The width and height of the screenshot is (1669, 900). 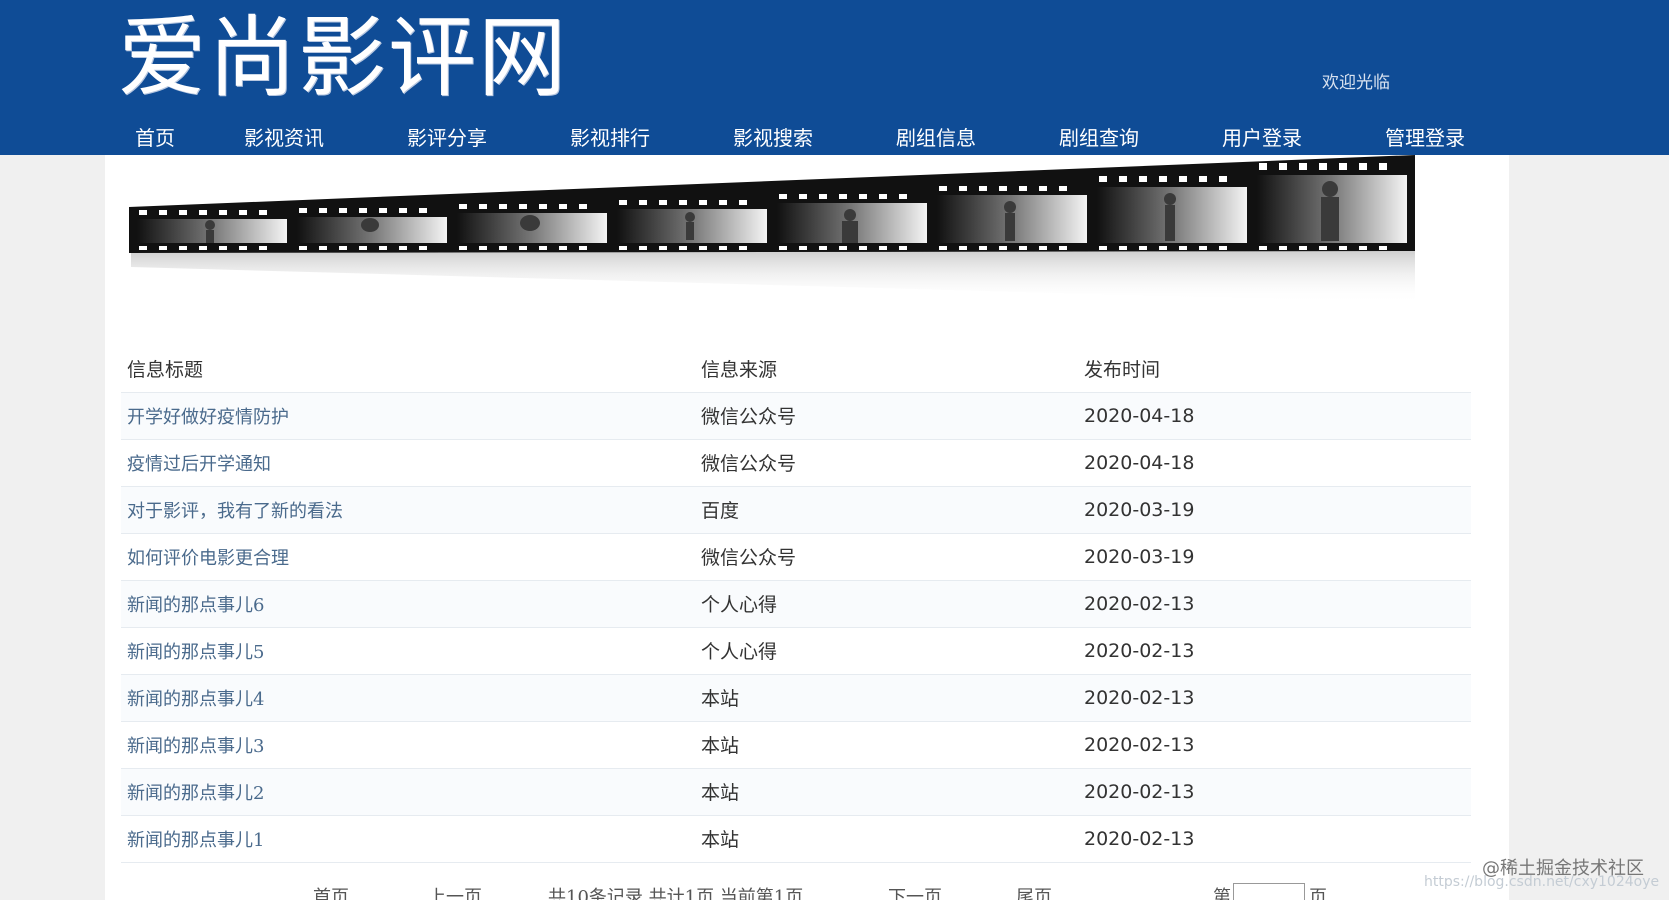 What do you see at coordinates (796, 745) in the screenshot?
I see `table-row: 新闻的那点事儿3 本站 2020-02-13` at bounding box center [796, 745].